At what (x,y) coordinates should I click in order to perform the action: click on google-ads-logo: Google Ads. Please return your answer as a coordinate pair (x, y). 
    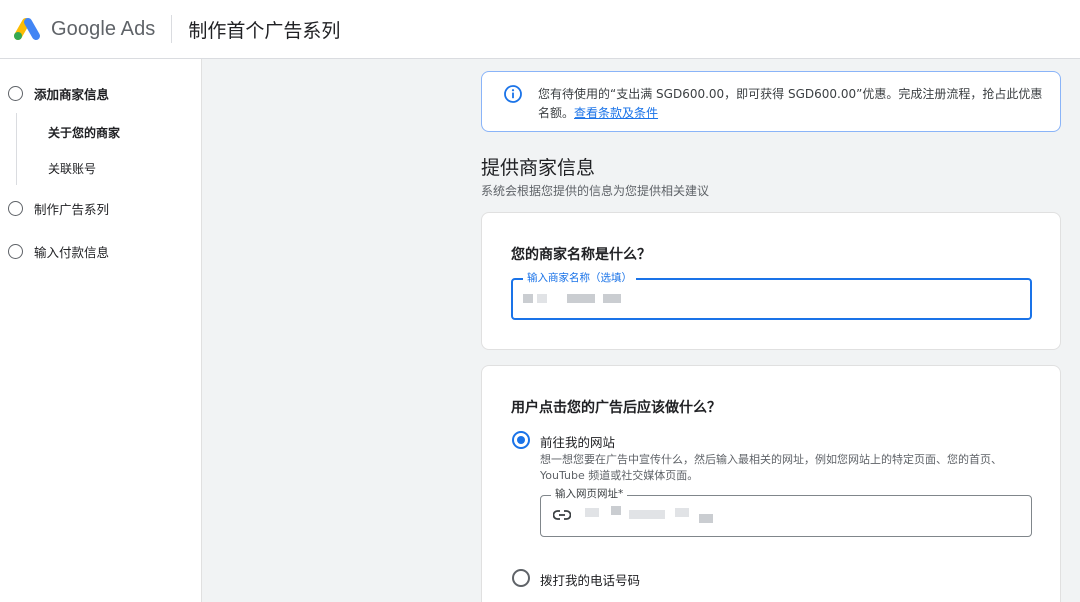
    Looking at the image, I should click on (83, 29).